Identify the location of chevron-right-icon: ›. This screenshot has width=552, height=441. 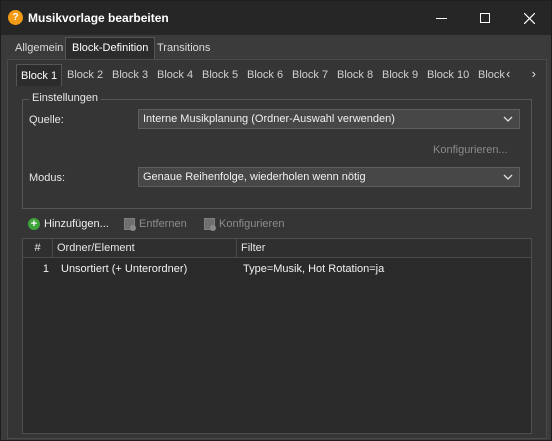
(534, 74).